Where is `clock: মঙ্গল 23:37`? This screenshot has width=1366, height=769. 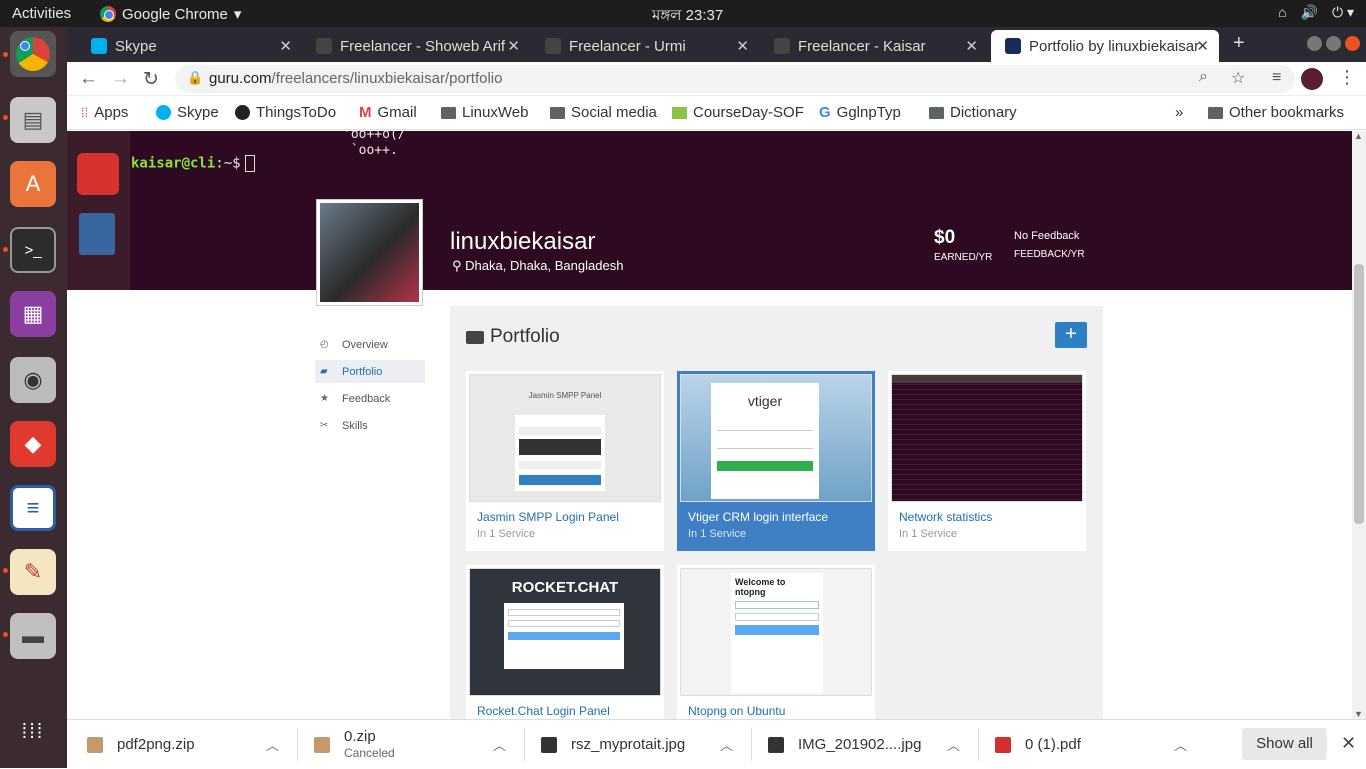
clock: মঙ্গল 23:37 is located at coordinates (687, 16).